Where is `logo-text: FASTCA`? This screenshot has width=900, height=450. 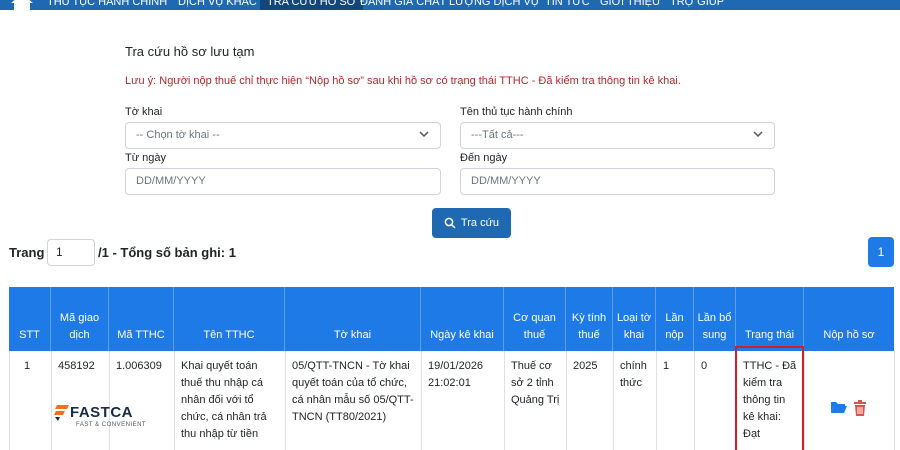
logo-text: FASTCA is located at coordinates (101, 412).